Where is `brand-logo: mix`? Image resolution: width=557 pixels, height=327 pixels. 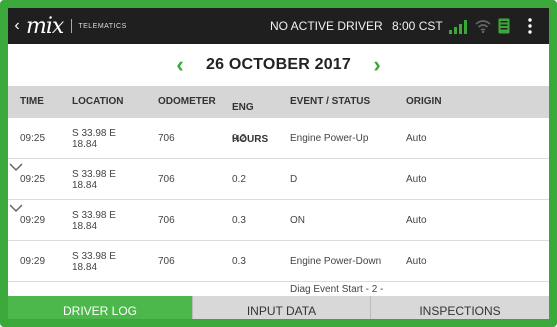
brand-logo: mix is located at coordinates (45, 26).